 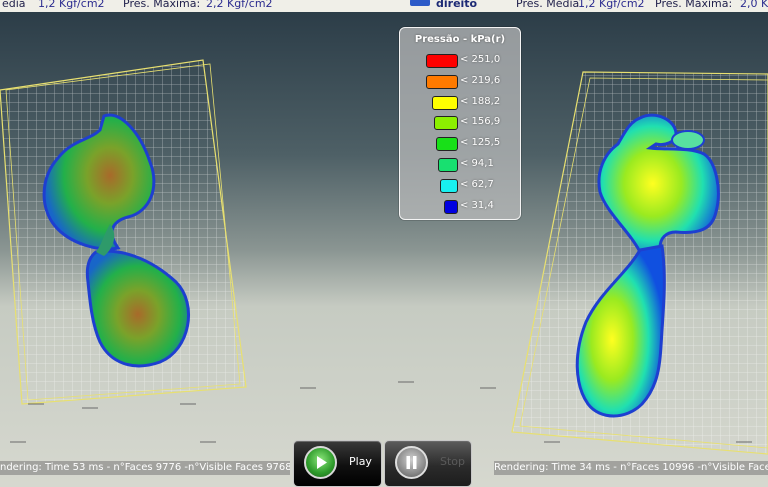 What do you see at coordinates (360, 461) in the screenshot?
I see `play-label: Play` at bounding box center [360, 461].